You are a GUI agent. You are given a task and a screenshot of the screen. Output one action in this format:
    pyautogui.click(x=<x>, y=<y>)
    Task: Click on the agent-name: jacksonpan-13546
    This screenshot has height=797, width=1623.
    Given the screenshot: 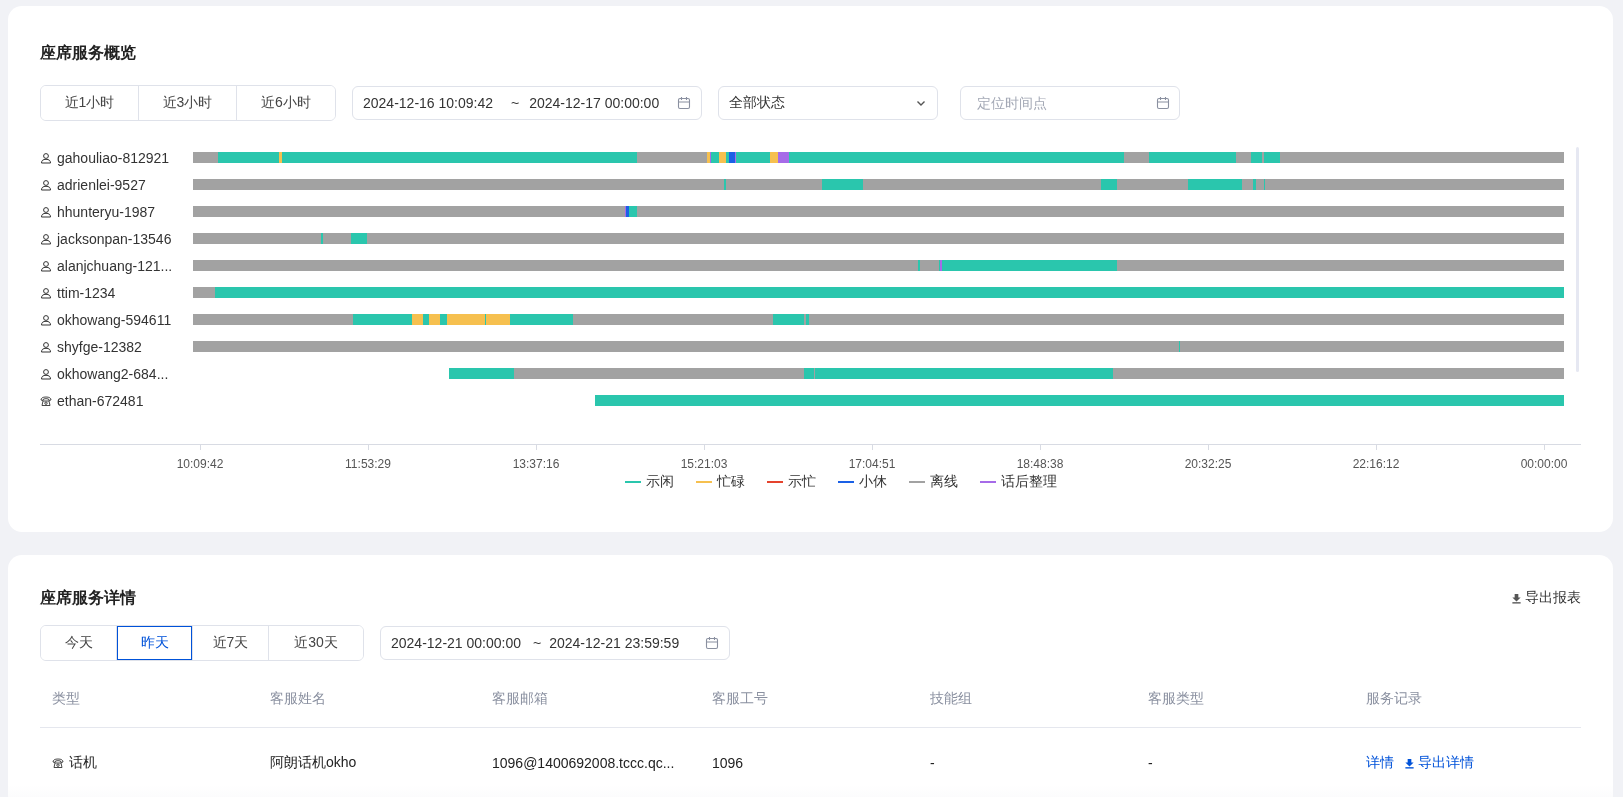 What is the action you would take?
    pyautogui.click(x=114, y=238)
    